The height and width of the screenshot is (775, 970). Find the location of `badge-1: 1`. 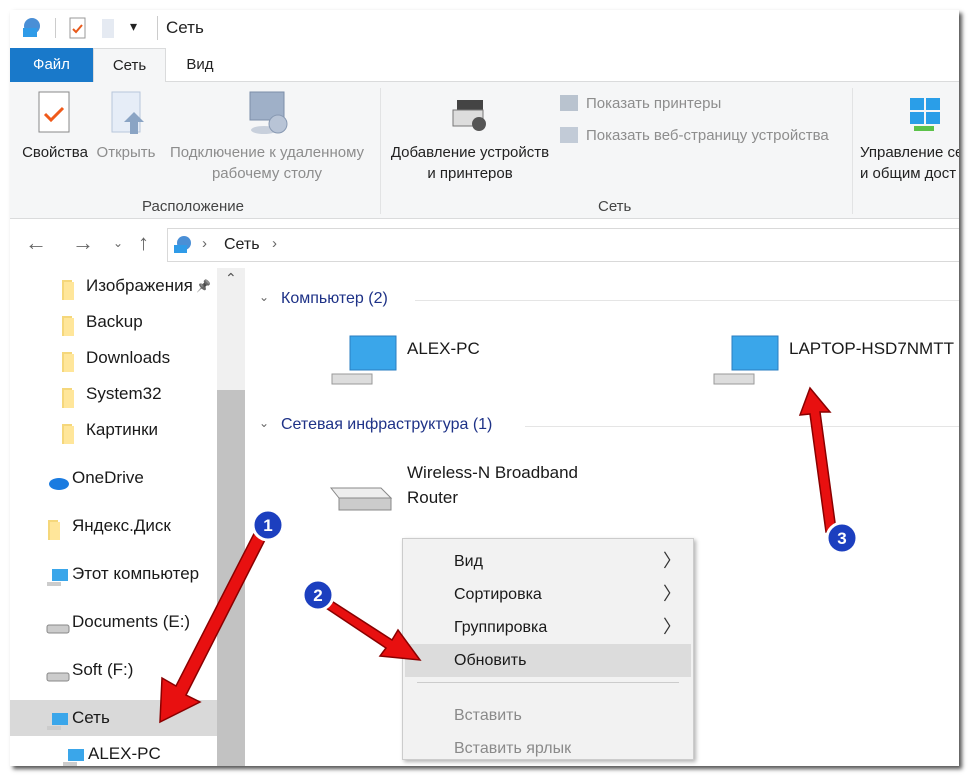

badge-1: 1 is located at coordinates (268, 525).